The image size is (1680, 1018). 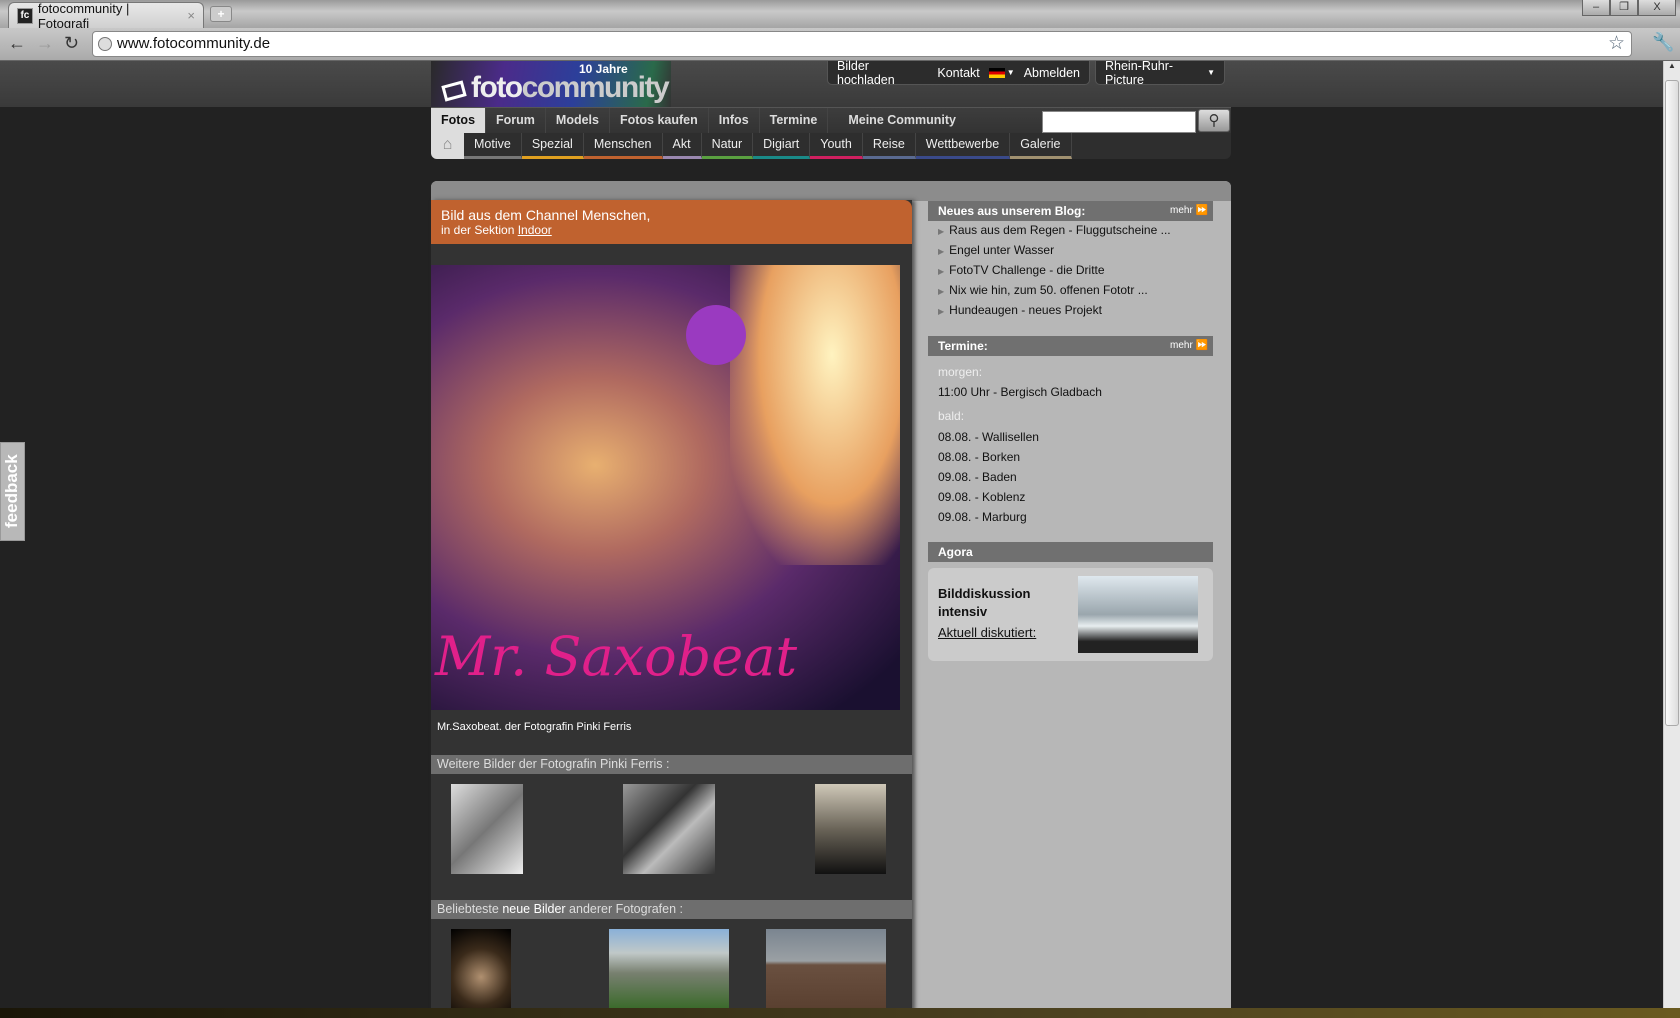 I want to click on scroll-up-icon: ▲, so click(x=1672, y=65).